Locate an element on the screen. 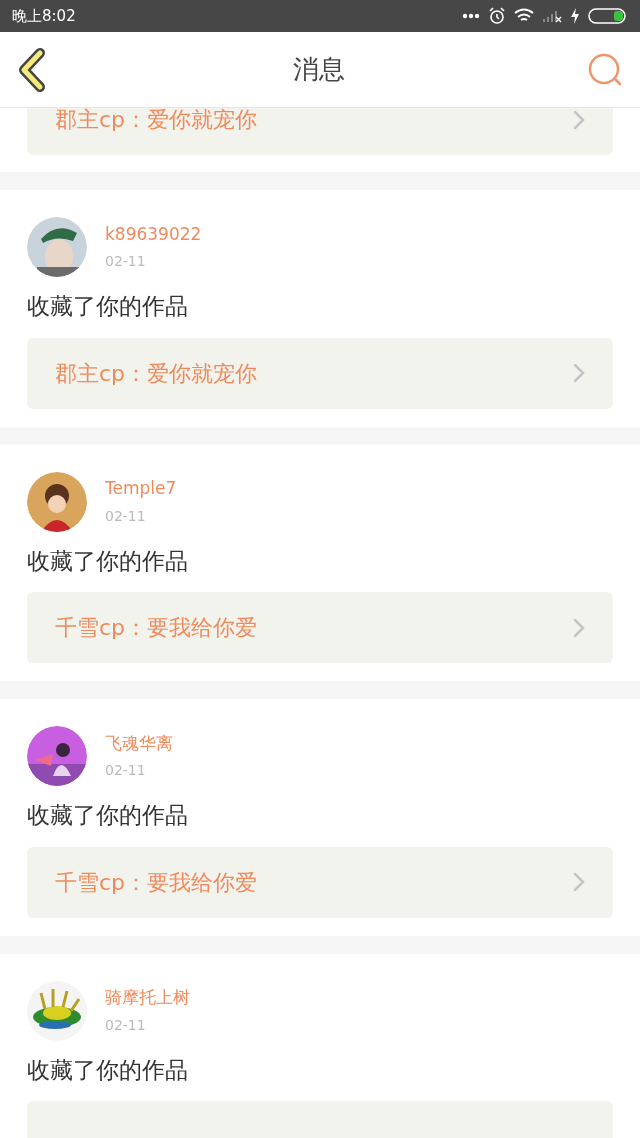  status-time: 晚上8:02 is located at coordinates (44, 16).